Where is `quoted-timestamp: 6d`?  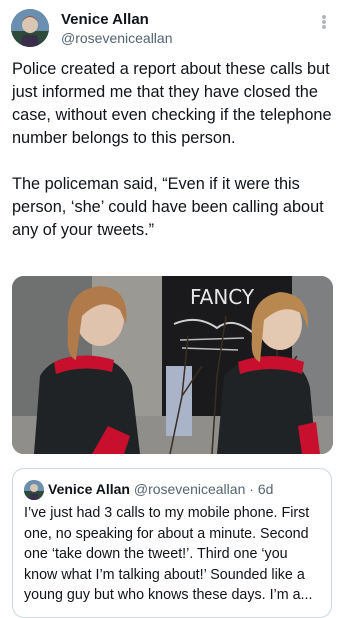
quoted-timestamp: 6d is located at coordinates (266, 489).